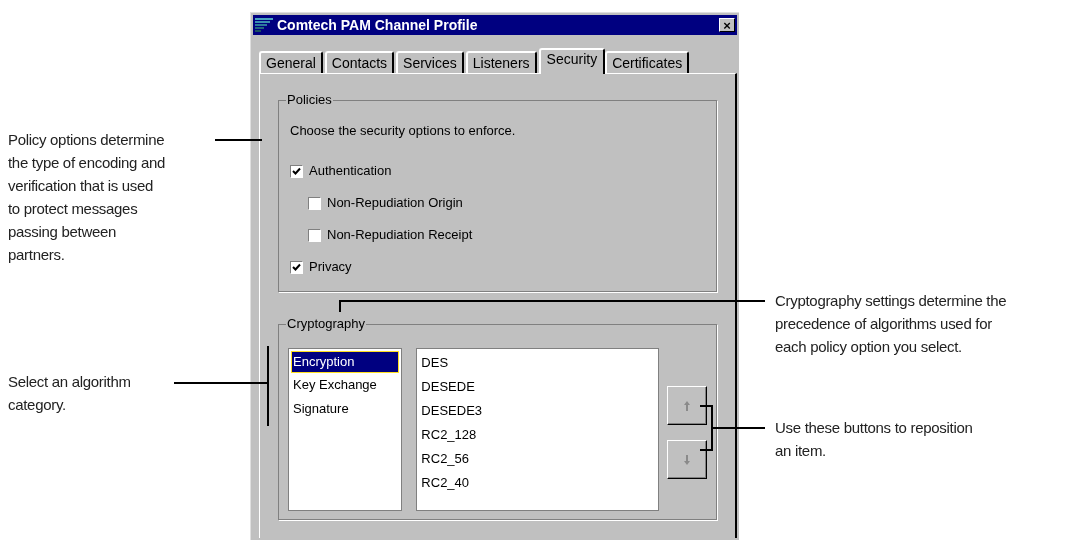  Describe the element at coordinates (445, 483) in the screenshot. I see `list-item: RC2_40` at that location.